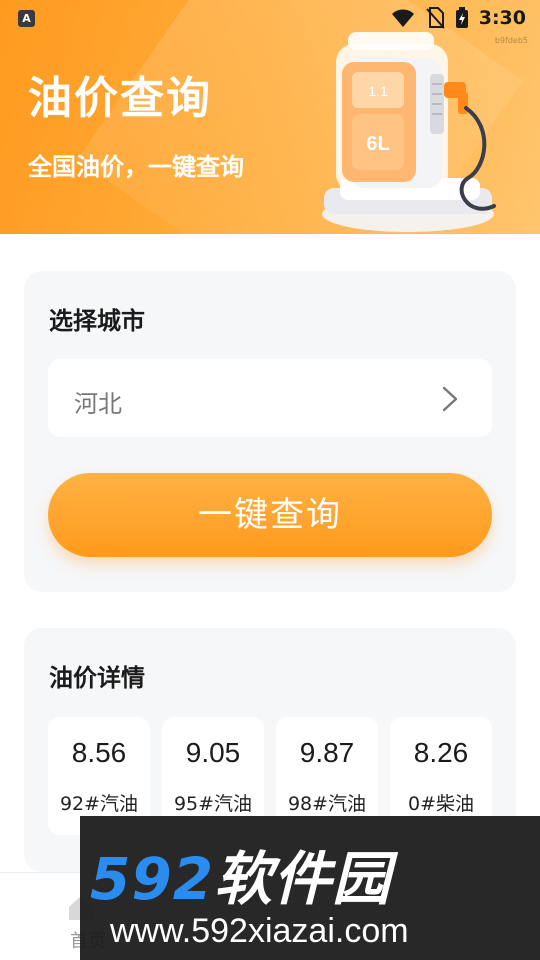 The image size is (540, 960). I want to click on watermark-brand-number: 592, so click(152, 879).